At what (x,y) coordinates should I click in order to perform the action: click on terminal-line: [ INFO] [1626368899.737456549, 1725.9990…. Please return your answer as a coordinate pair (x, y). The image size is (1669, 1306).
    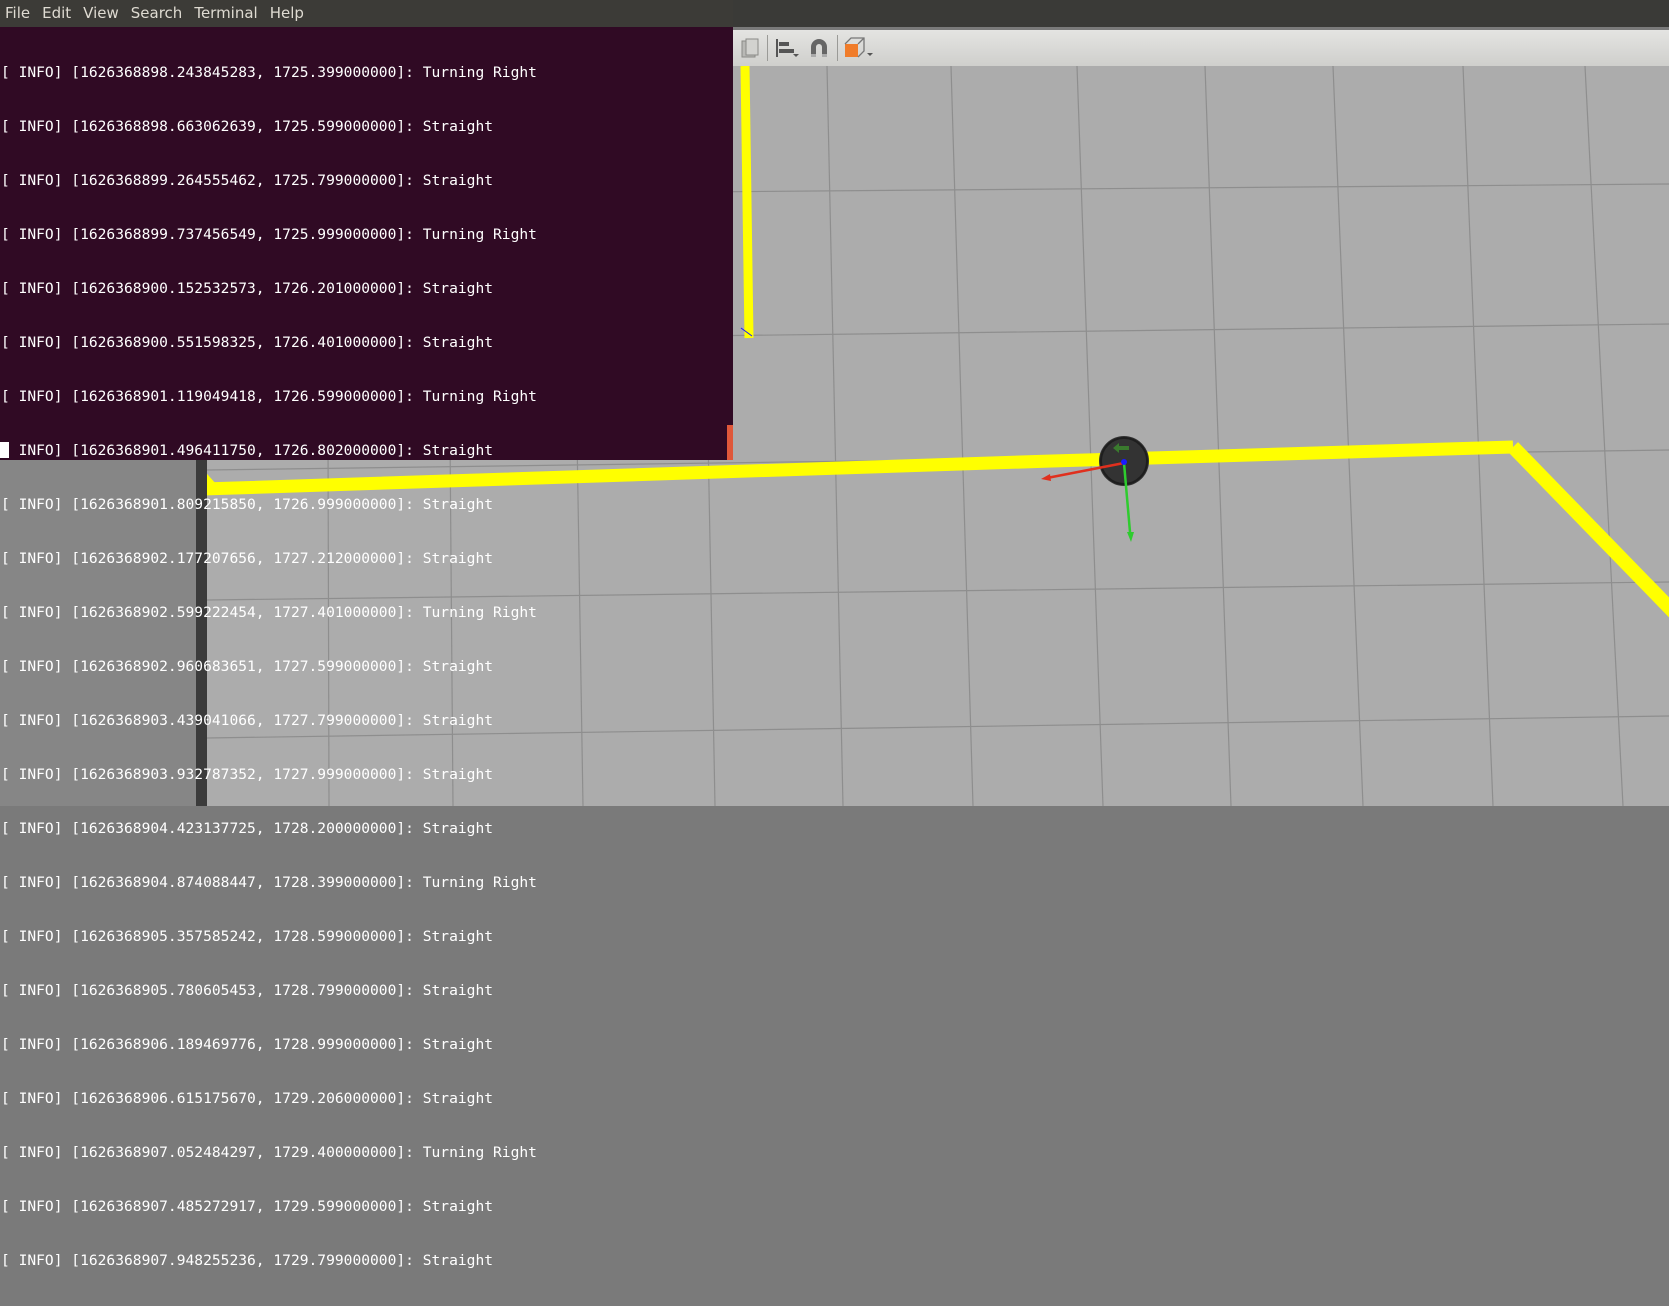
    Looking at the image, I should click on (269, 234).